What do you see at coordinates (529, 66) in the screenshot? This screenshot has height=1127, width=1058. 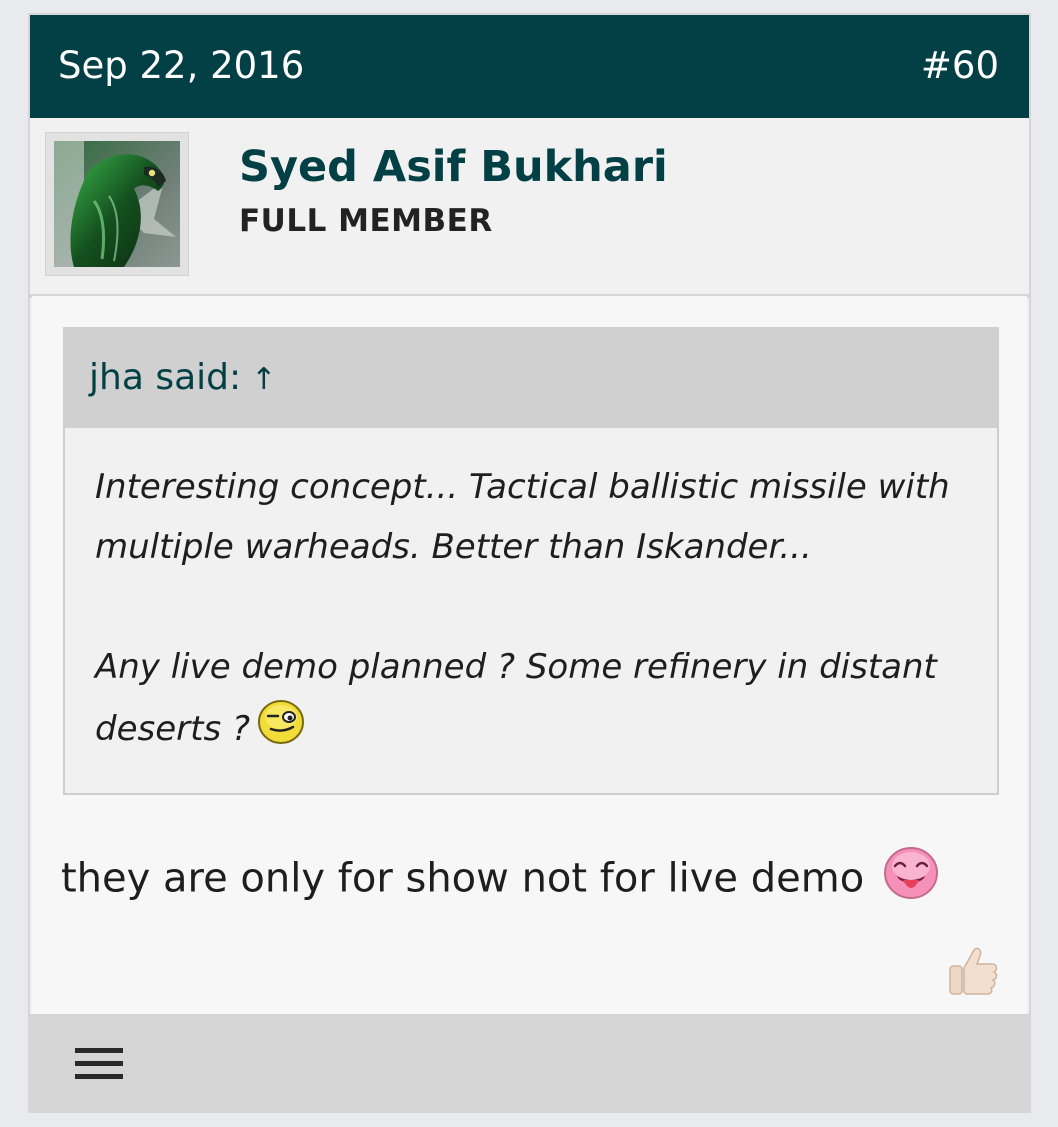 I see `post-header: Sep 22, 2016 #60` at bounding box center [529, 66].